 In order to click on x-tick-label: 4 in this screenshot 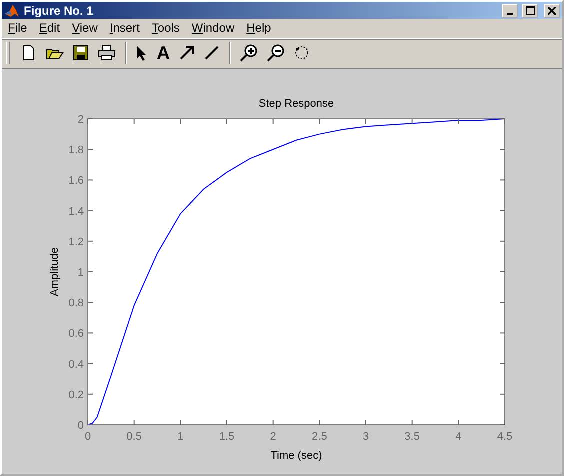, I will do `click(459, 437)`.